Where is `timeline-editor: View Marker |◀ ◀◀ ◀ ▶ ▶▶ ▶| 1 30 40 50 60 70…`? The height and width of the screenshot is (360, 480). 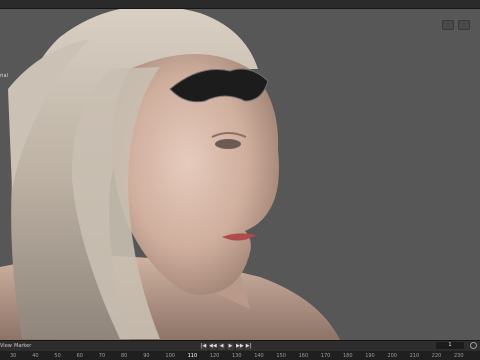 timeline-editor: View Marker |◀ ◀◀ ◀ ▶ ▶▶ ▶| 1 30 40 50 60 70… is located at coordinates (240, 350).